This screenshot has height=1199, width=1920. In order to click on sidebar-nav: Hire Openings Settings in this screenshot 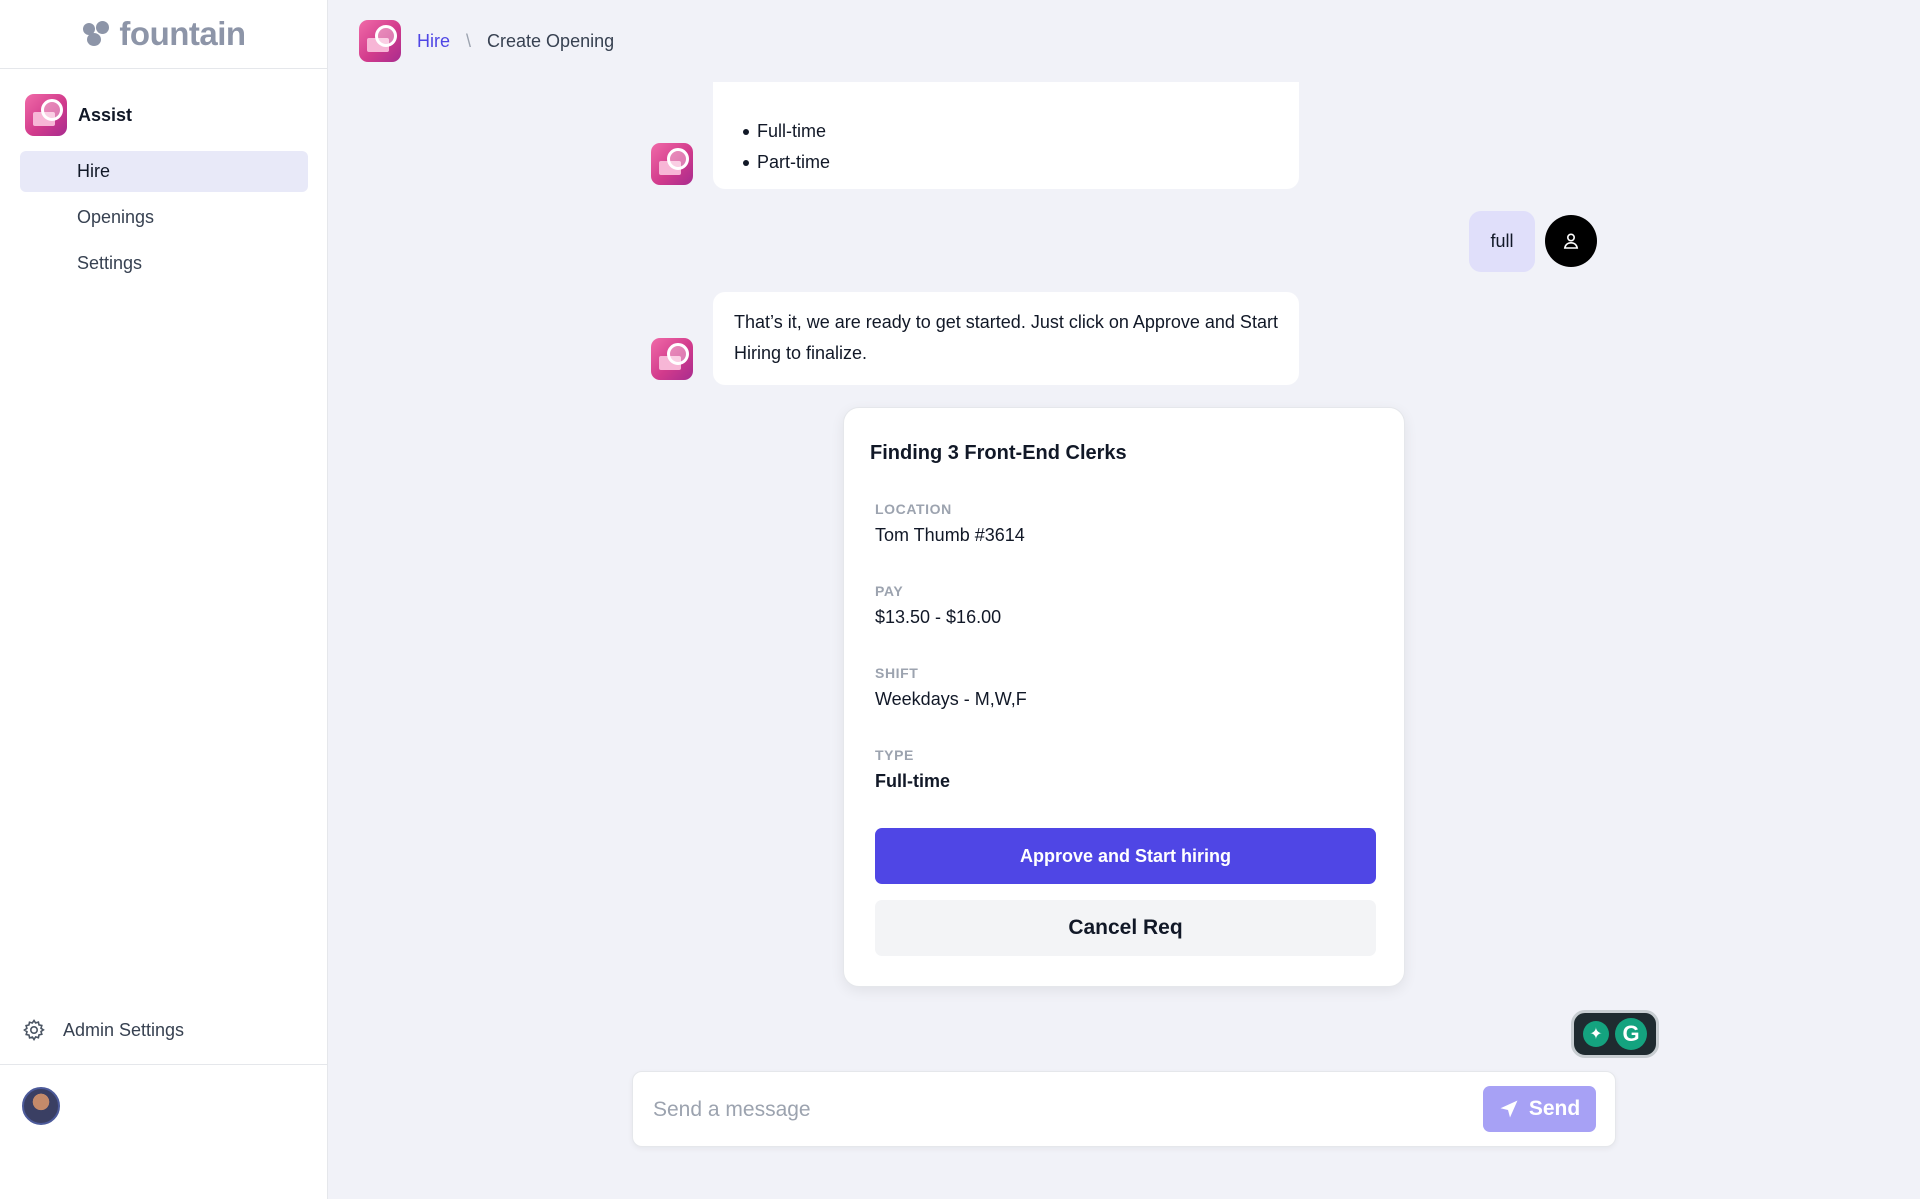, I will do `click(164, 220)`.